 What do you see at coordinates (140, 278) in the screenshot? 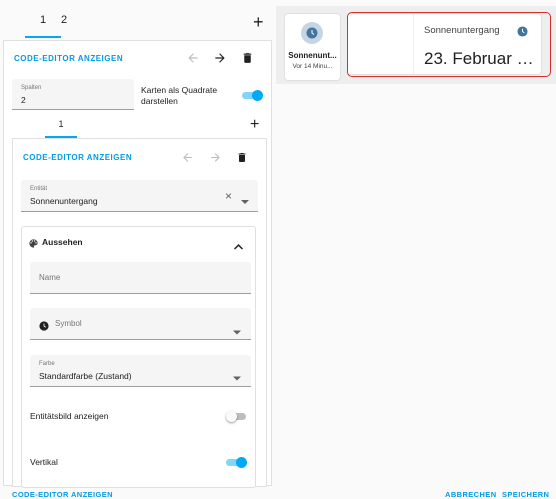
I see `name-field: Name` at bounding box center [140, 278].